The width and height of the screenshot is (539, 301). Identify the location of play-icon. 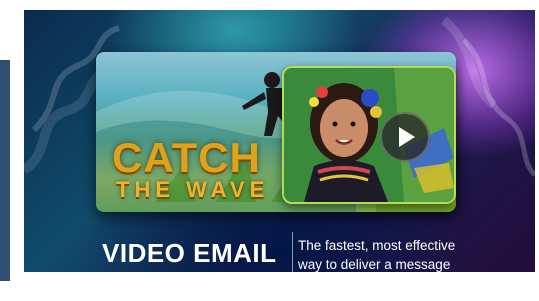
(407, 137).